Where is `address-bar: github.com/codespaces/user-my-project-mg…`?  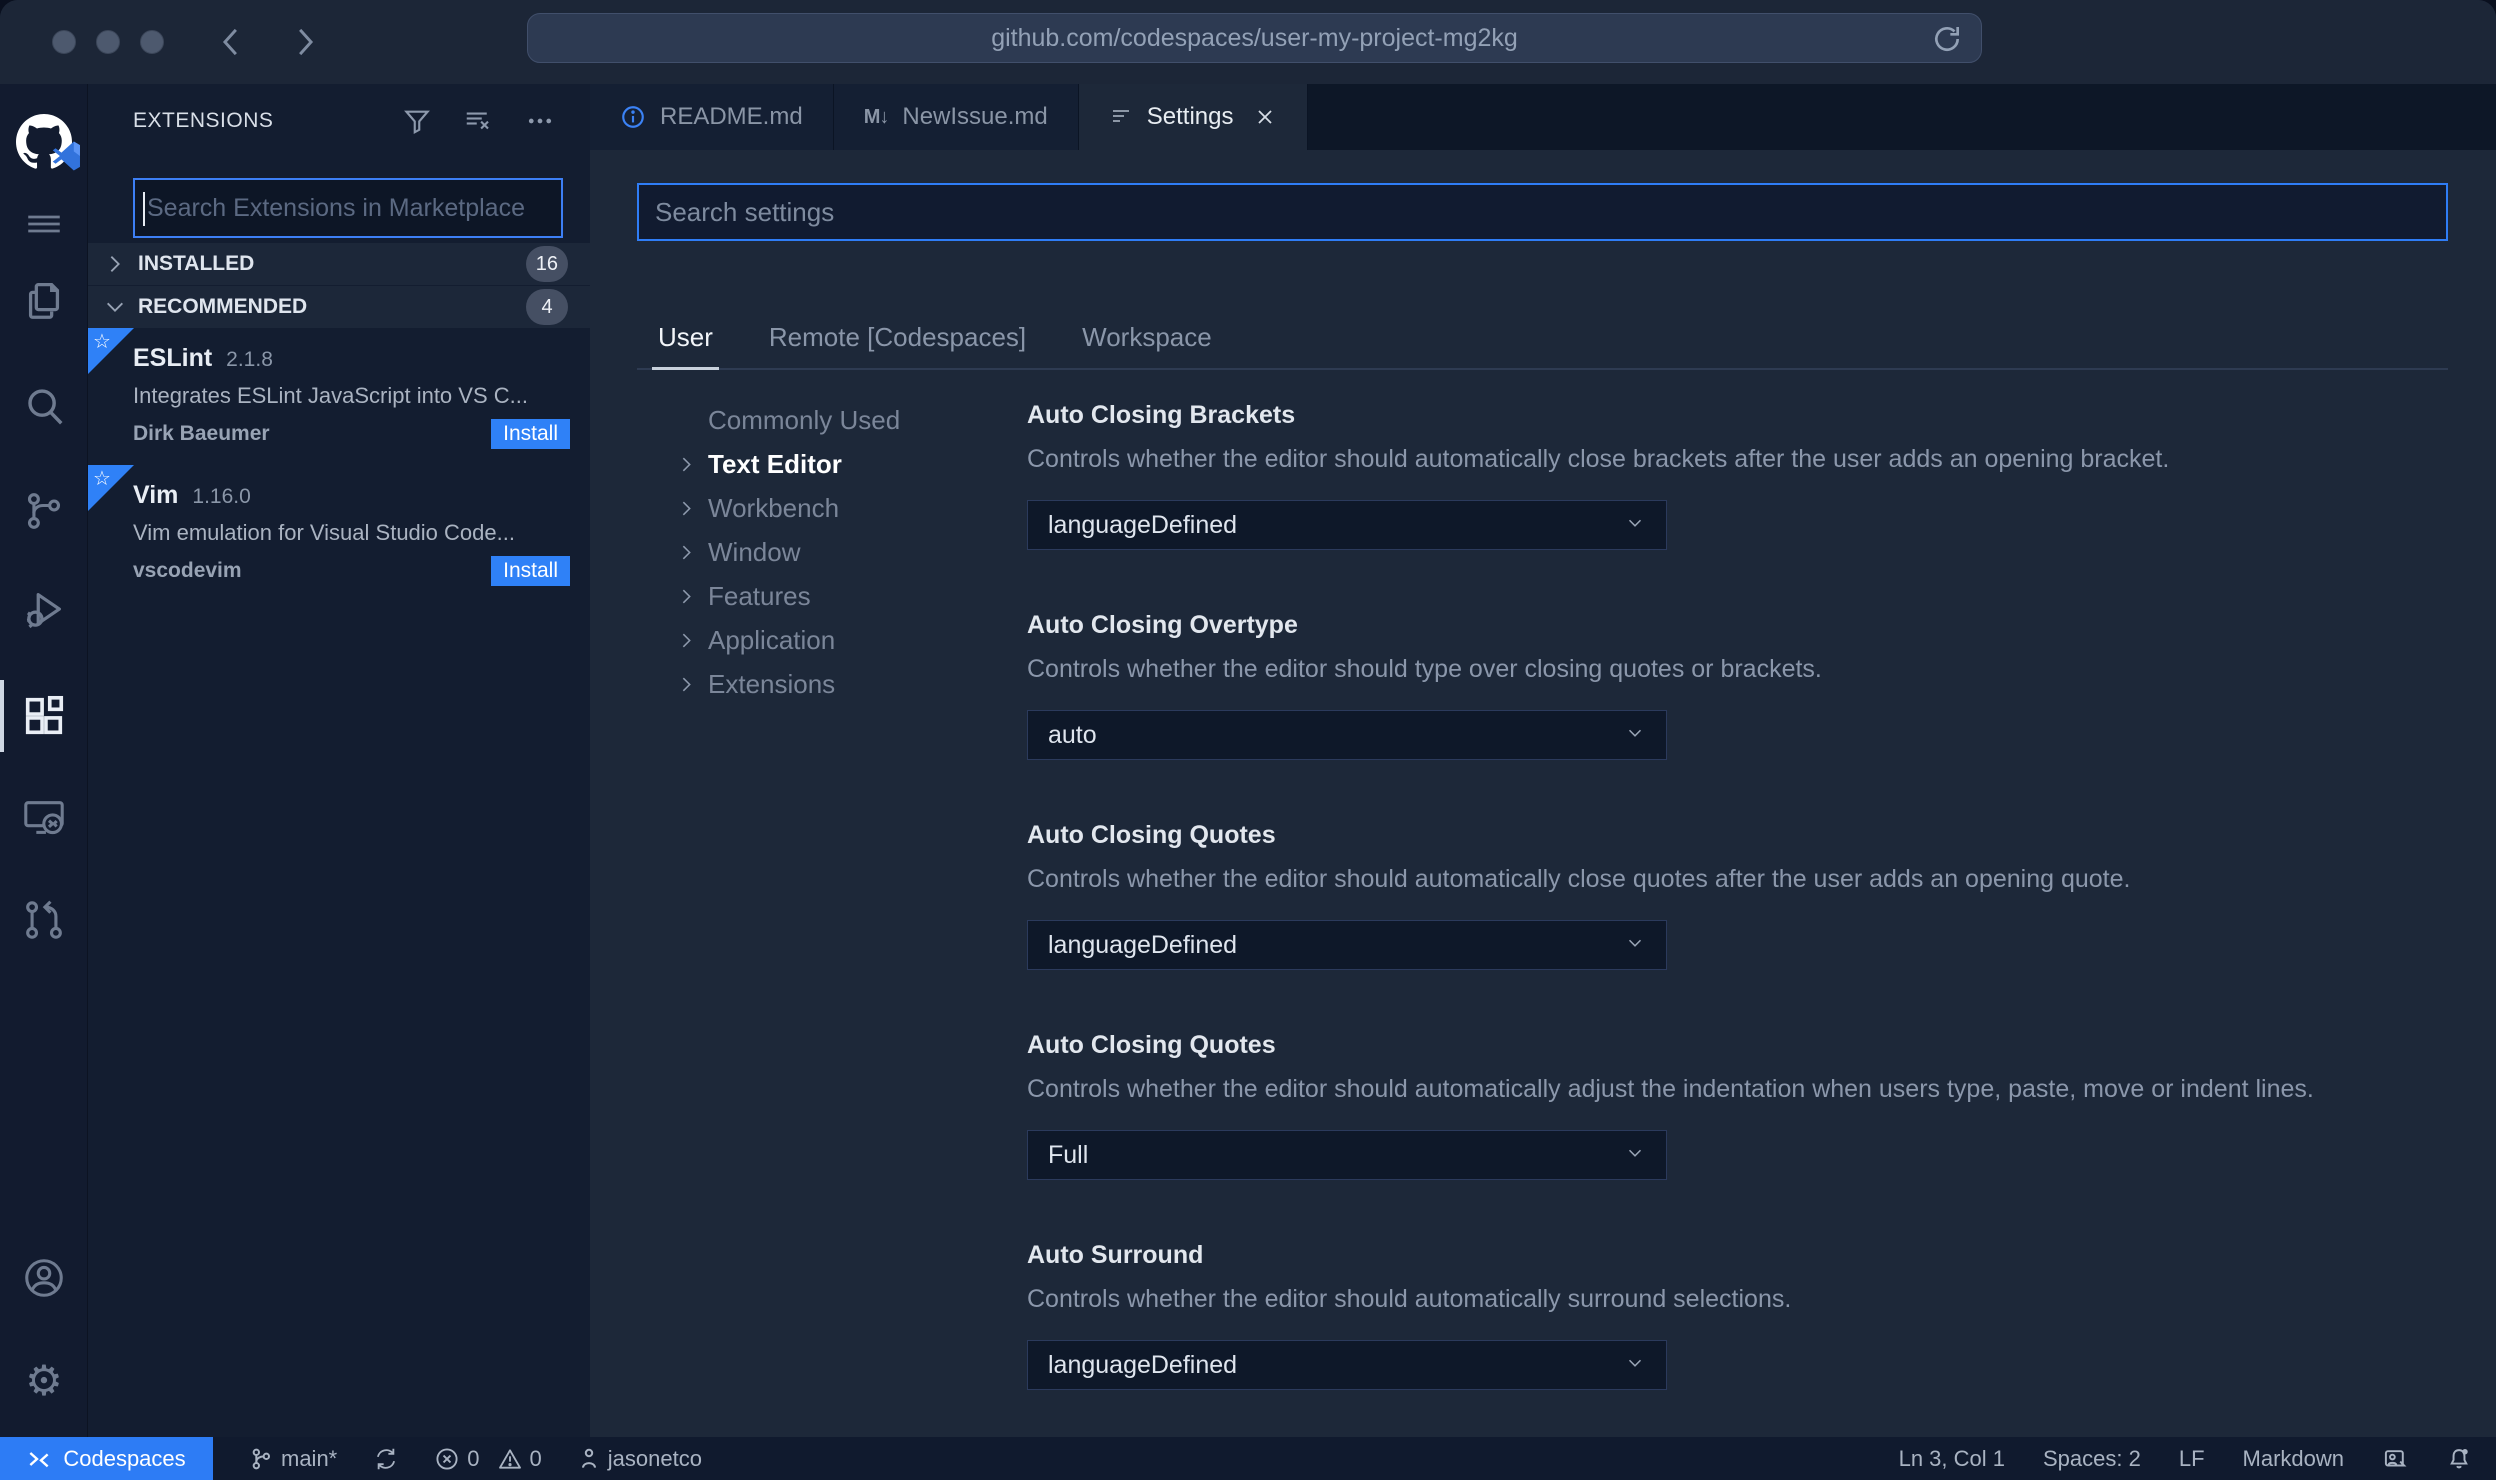
address-bar: github.com/codespaces/user-my-project-mg… is located at coordinates (1254, 38).